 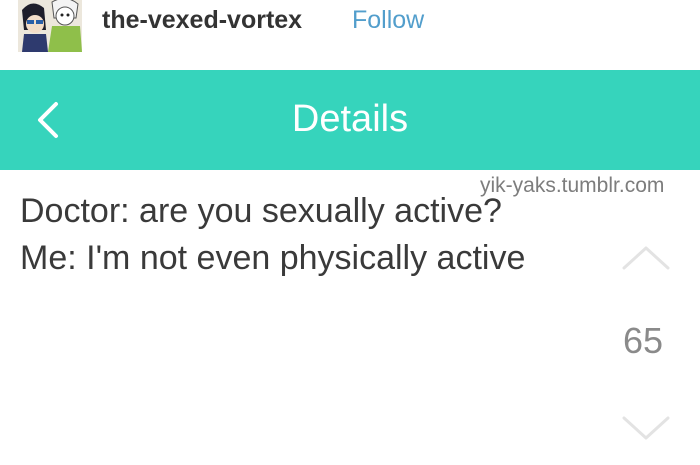 I want to click on downvote-button, so click(x=646, y=428).